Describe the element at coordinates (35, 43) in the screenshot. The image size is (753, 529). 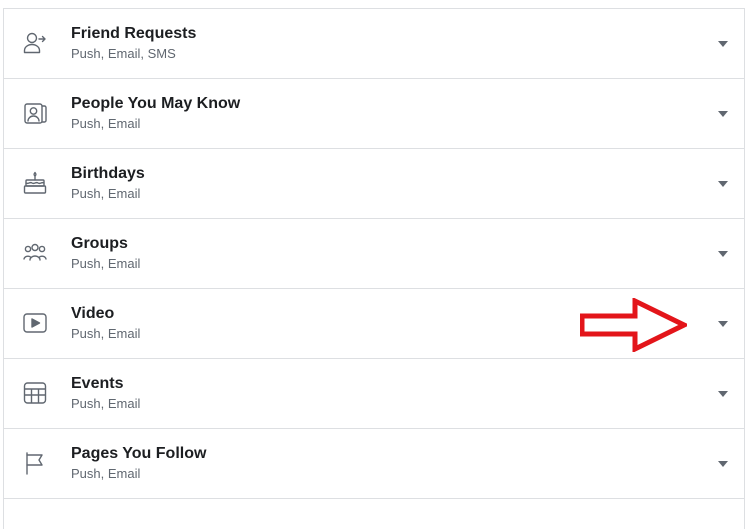
I see `friend-request-icon` at that location.